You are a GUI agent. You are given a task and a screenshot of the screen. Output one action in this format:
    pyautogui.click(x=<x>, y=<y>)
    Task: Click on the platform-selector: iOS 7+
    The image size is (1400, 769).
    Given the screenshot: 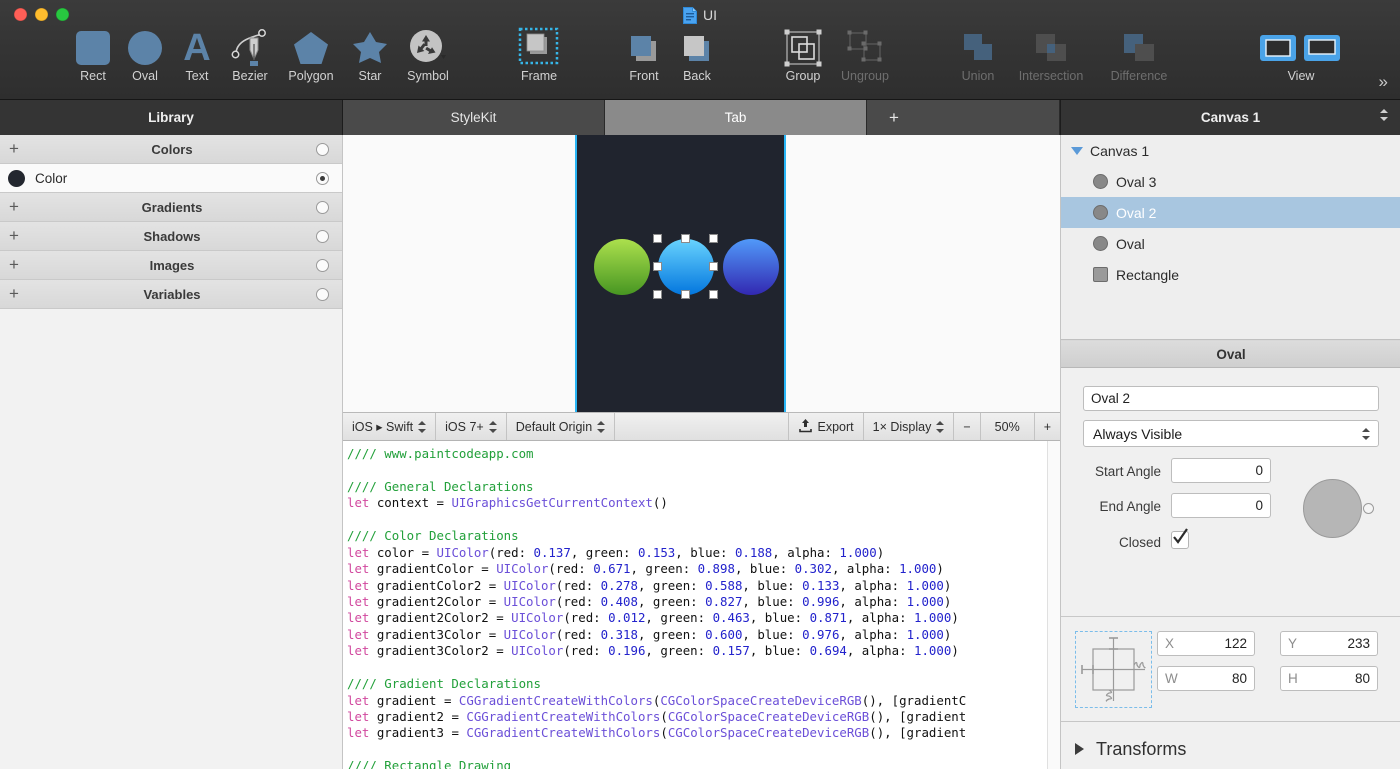 What is the action you would take?
    pyautogui.click(x=471, y=426)
    